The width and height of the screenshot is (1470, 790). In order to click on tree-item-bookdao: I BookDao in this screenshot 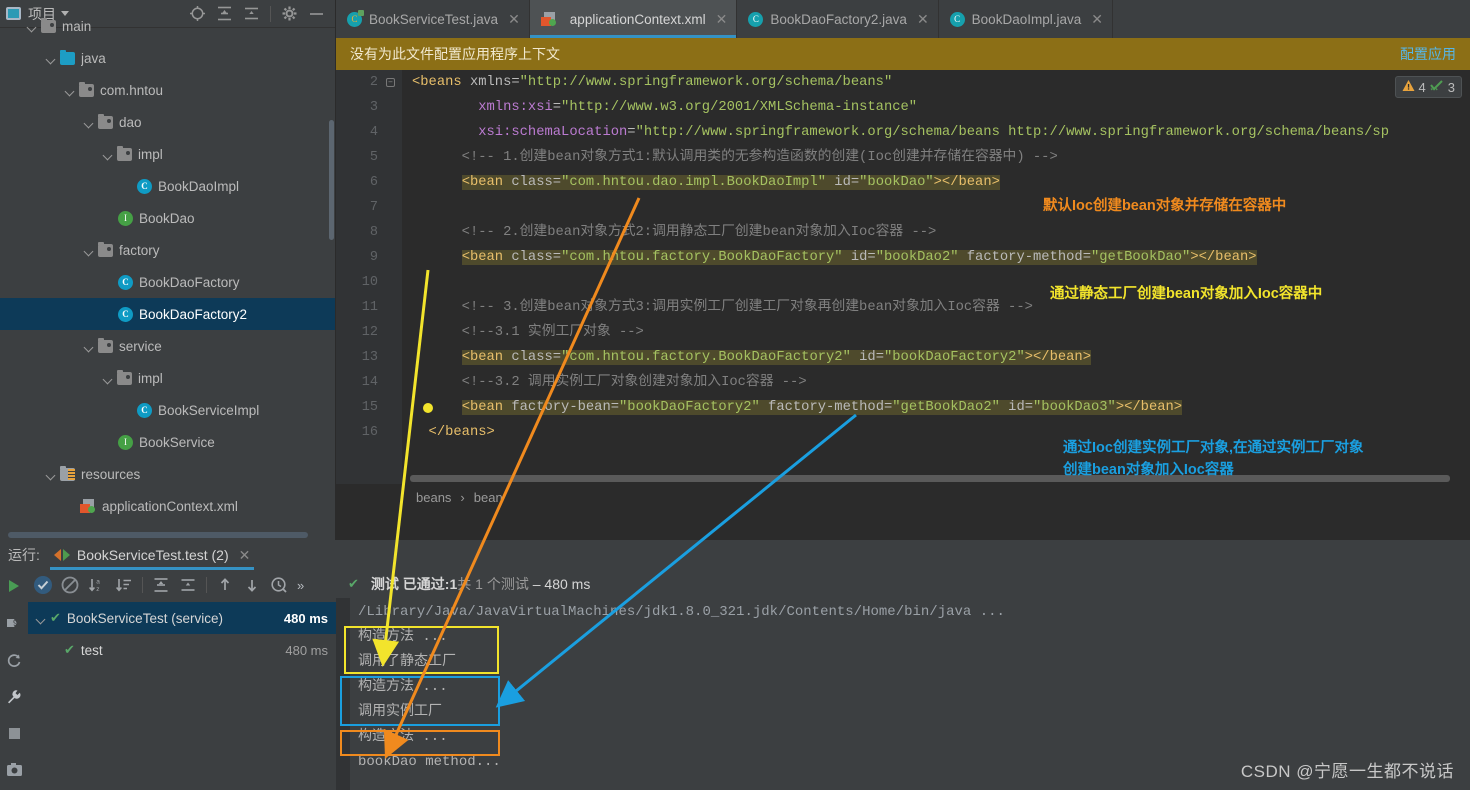, I will do `click(167, 218)`.